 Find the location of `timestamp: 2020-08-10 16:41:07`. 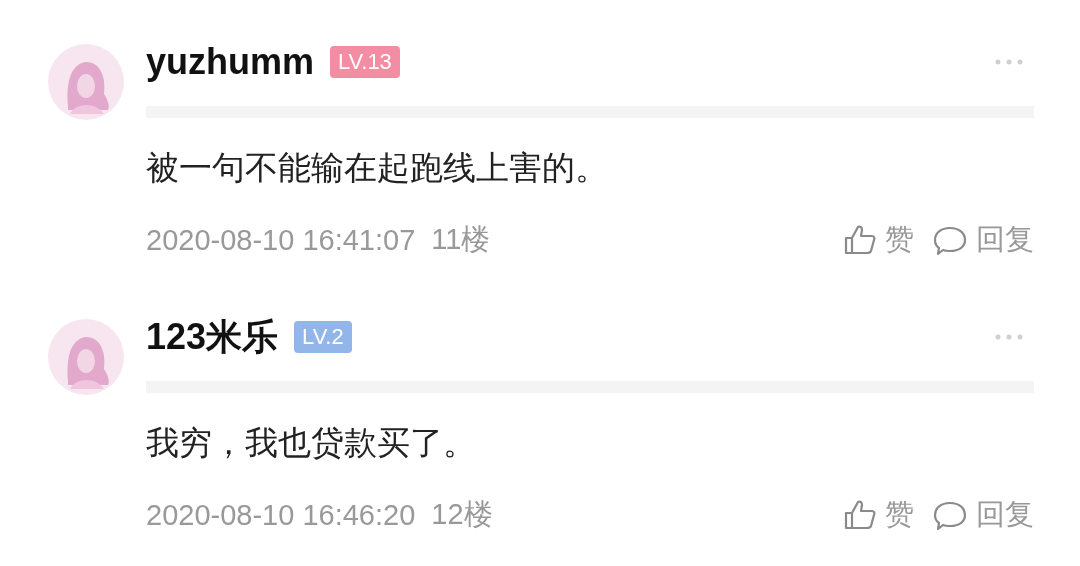

timestamp: 2020-08-10 16:41:07 is located at coordinates (281, 240).